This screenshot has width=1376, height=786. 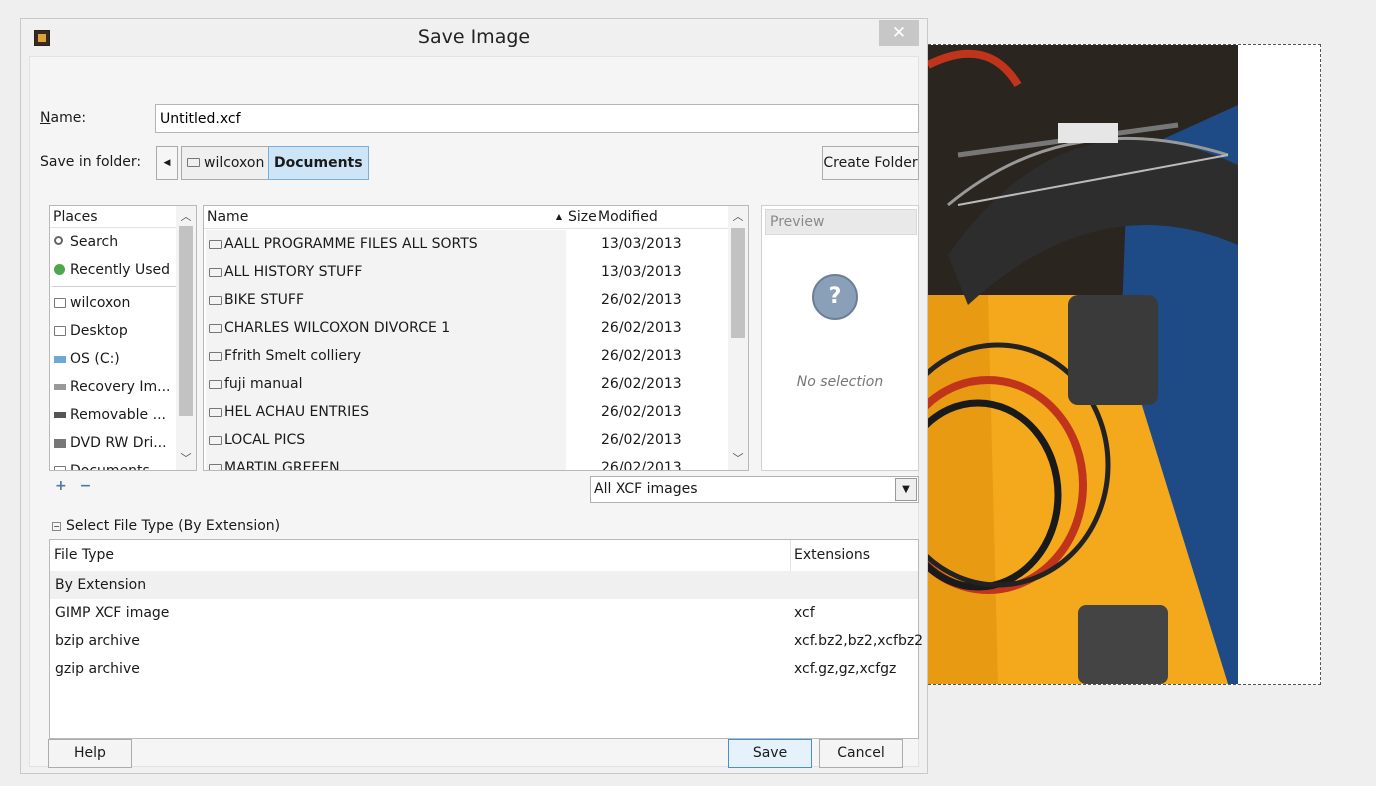 What do you see at coordinates (484, 613) in the screenshot?
I see `file-type-row: GIMP XCF image xcf` at bounding box center [484, 613].